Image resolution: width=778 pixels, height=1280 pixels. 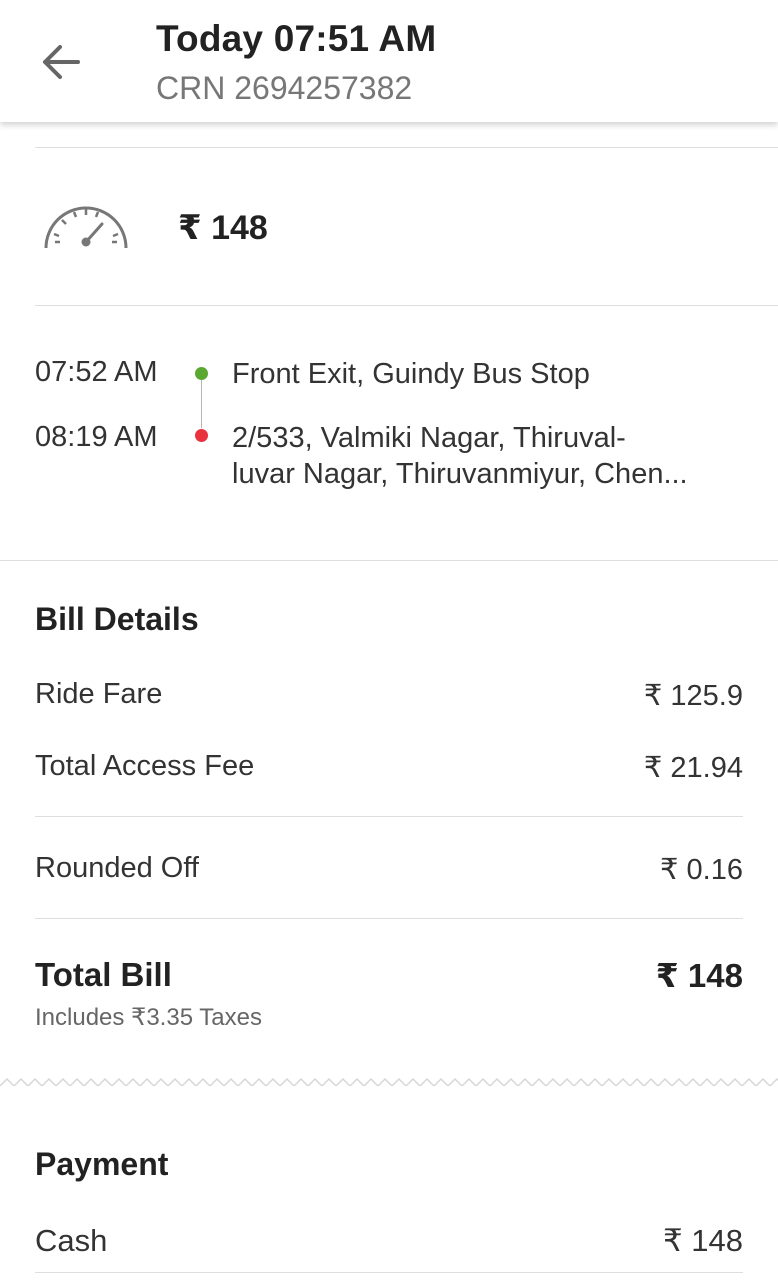 What do you see at coordinates (117, 868) in the screenshot?
I see `rounded-off-label: Rounded Off` at bounding box center [117, 868].